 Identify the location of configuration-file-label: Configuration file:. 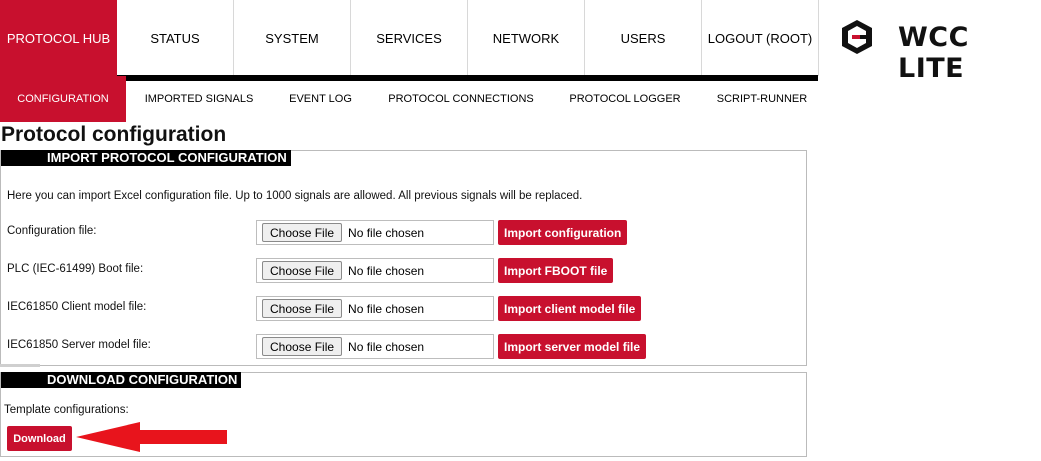
(52, 231).